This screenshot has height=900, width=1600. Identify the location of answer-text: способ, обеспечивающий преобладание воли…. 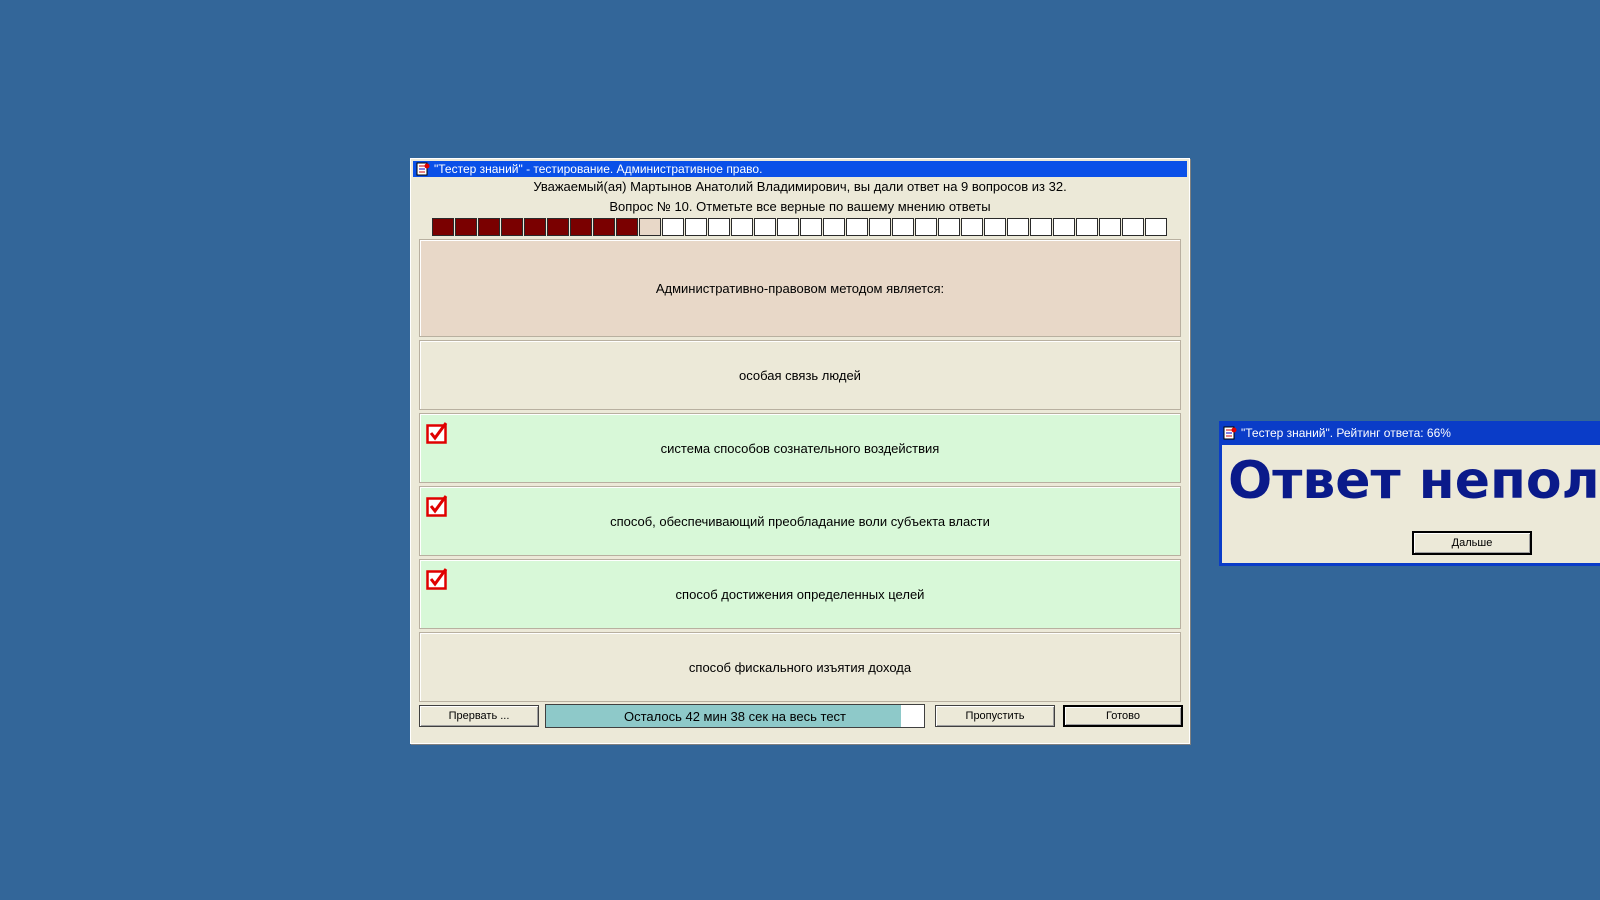
(800, 521).